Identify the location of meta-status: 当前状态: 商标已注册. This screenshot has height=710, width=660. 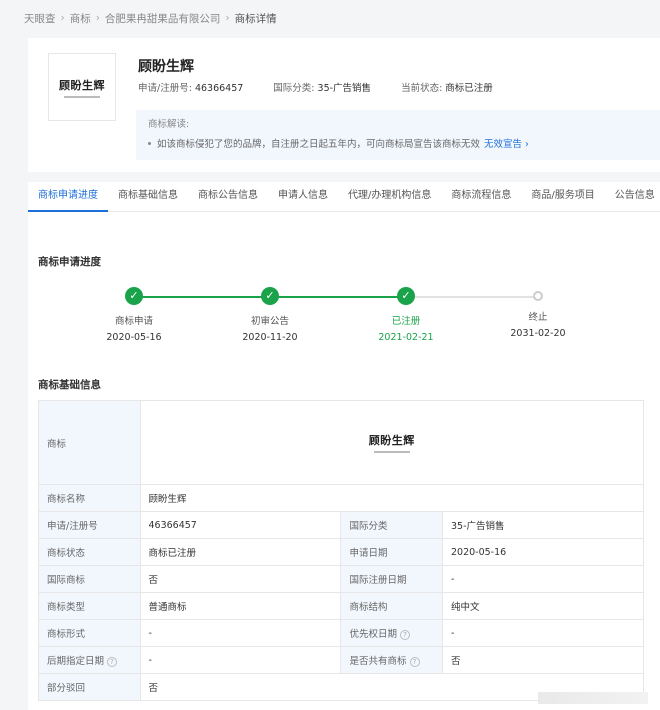
(447, 87).